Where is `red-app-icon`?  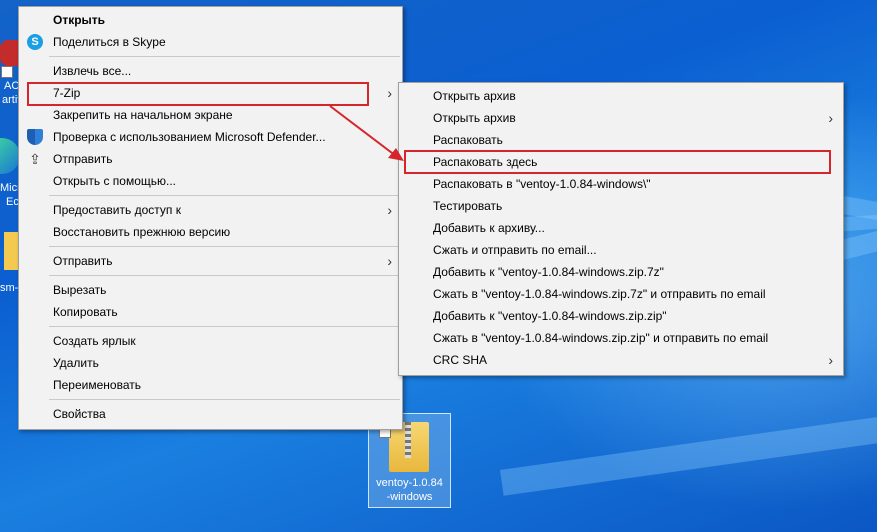
red-app-icon is located at coordinates (10, 53).